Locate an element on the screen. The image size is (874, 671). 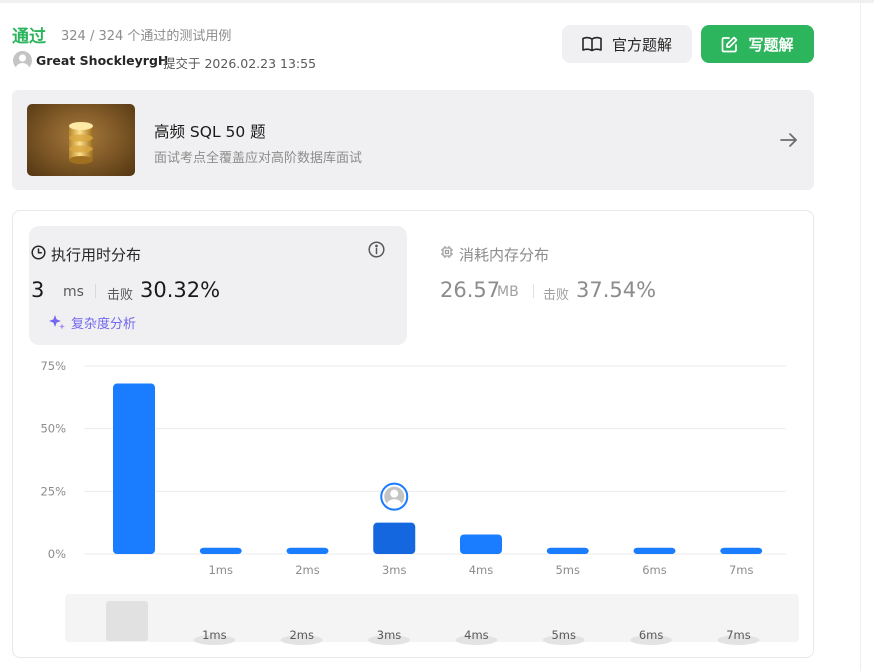
overview-tick-label: 3ms is located at coordinates (389, 635).